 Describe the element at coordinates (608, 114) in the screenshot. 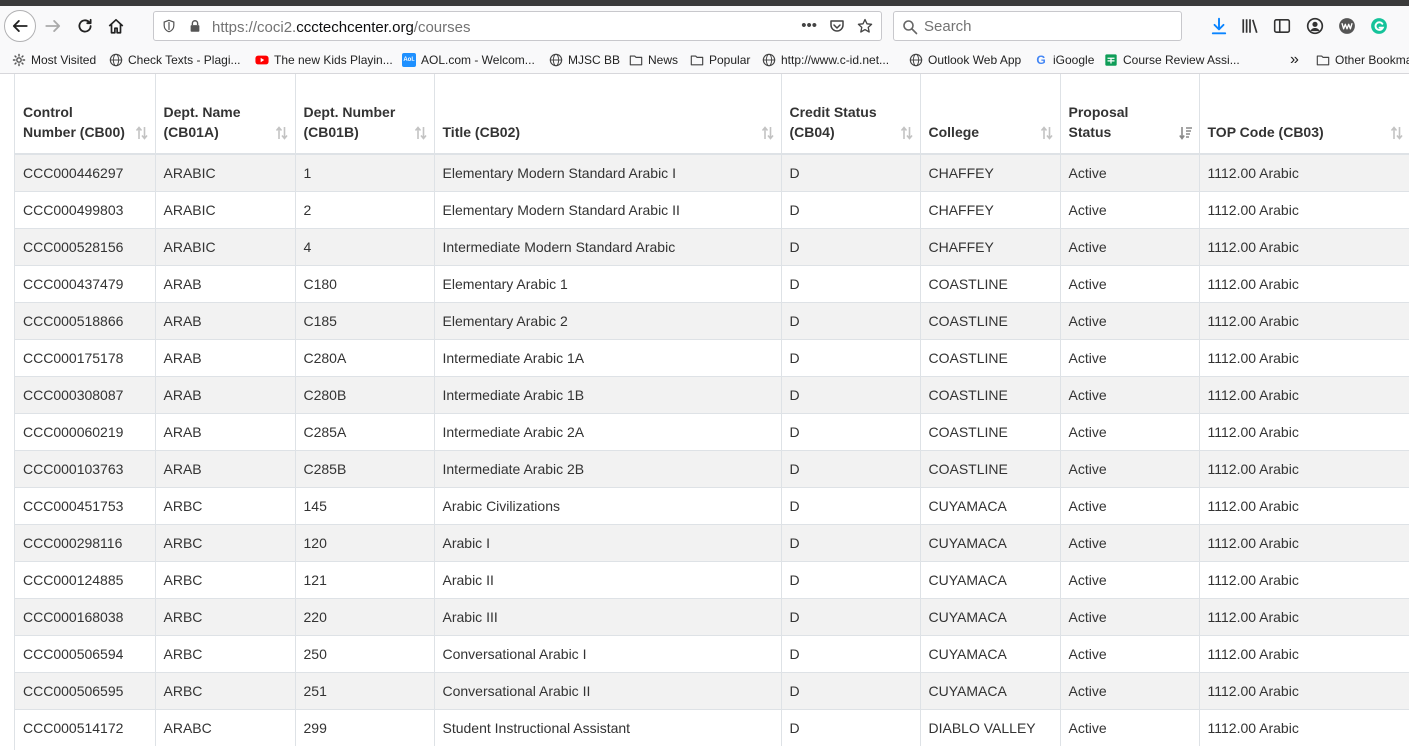

I see `column-header-title: Title (CB02)` at that location.